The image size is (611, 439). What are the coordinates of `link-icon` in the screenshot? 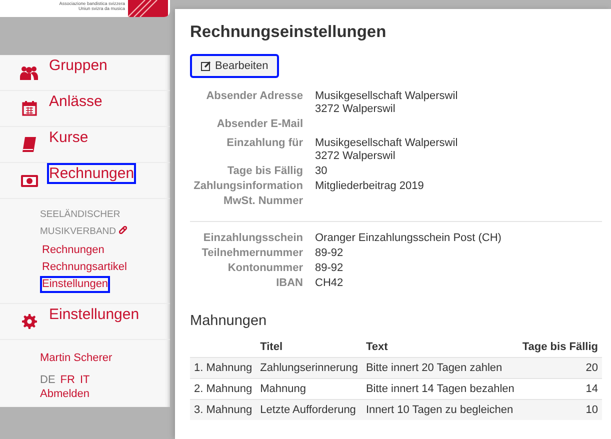 It's located at (122, 231).